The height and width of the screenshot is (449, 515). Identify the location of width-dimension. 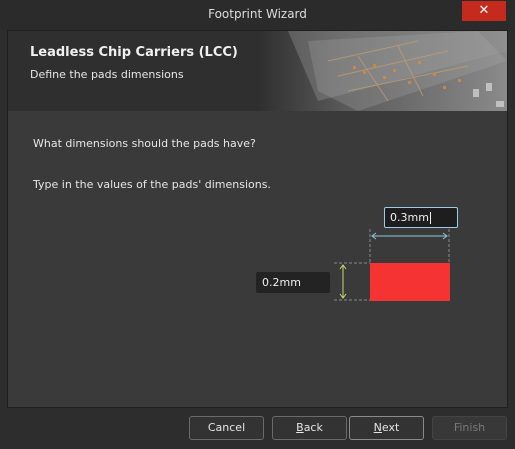
(409, 246).